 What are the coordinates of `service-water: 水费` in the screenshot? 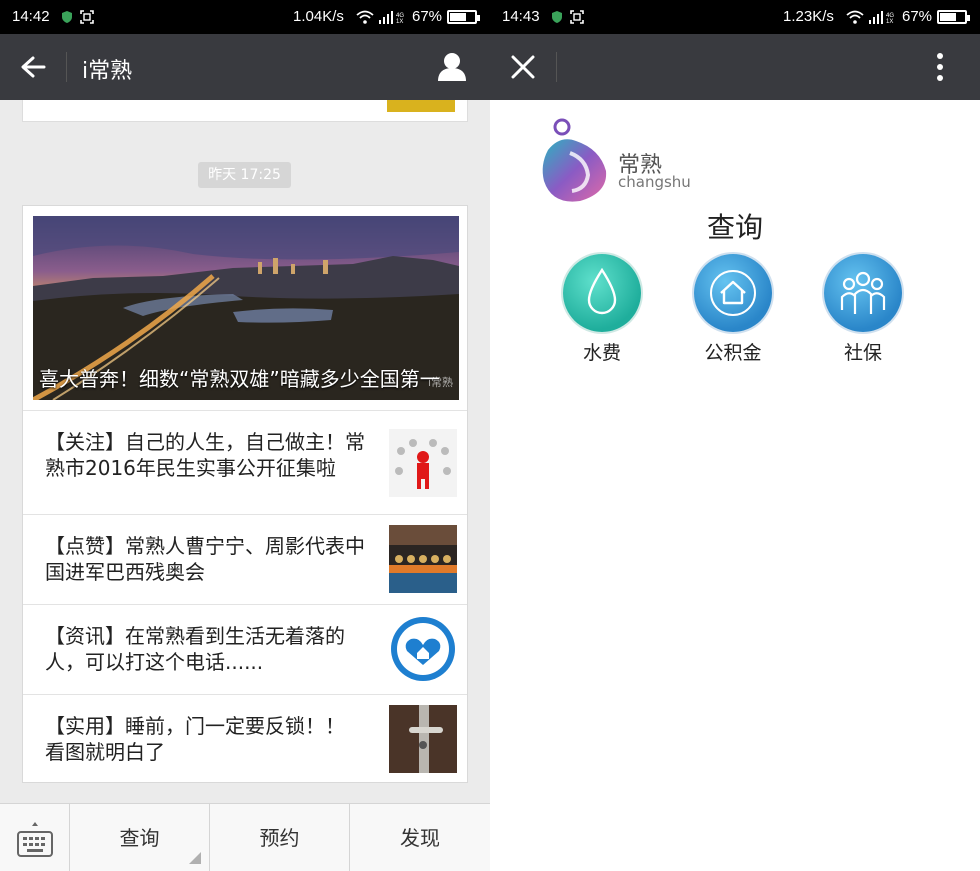 It's located at (602, 309).